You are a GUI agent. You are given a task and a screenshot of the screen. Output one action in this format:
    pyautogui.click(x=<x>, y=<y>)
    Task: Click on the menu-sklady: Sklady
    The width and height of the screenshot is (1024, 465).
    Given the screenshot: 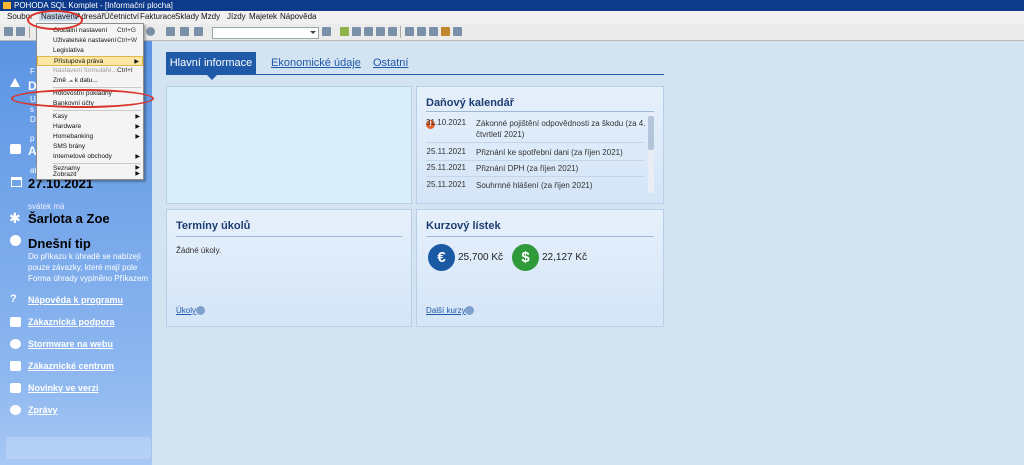 What is the action you would take?
    pyautogui.click(x=187, y=16)
    